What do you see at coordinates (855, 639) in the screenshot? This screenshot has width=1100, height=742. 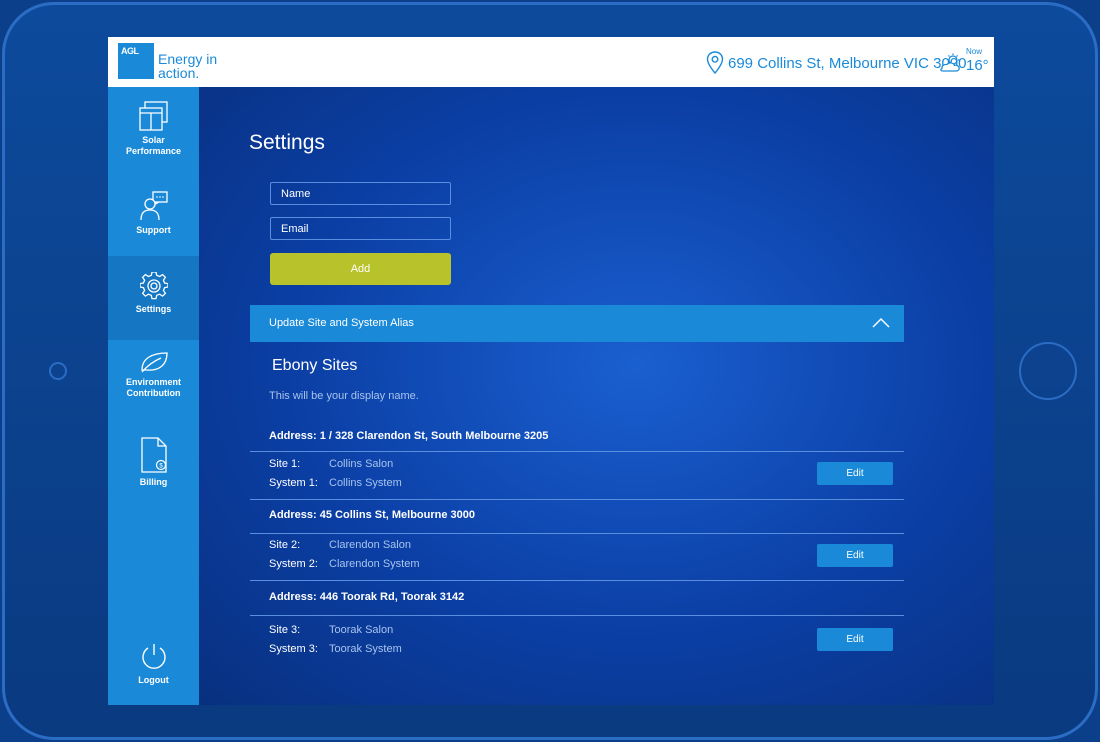 I see `edit-button-site-3: Edit` at bounding box center [855, 639].